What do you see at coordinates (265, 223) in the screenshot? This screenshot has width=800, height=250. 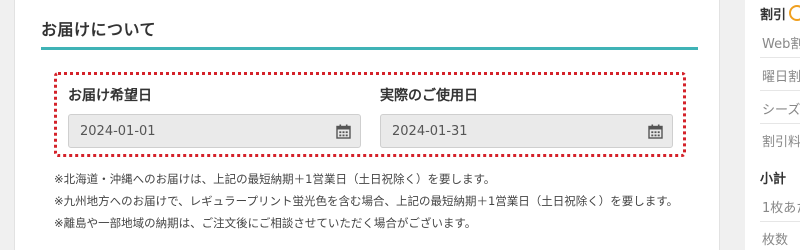 I see `note-remote-islands: ※離島や一部地域の納期は、ご注文後にご相談させていただく場合がございます。` at bounding box center [265, 223].